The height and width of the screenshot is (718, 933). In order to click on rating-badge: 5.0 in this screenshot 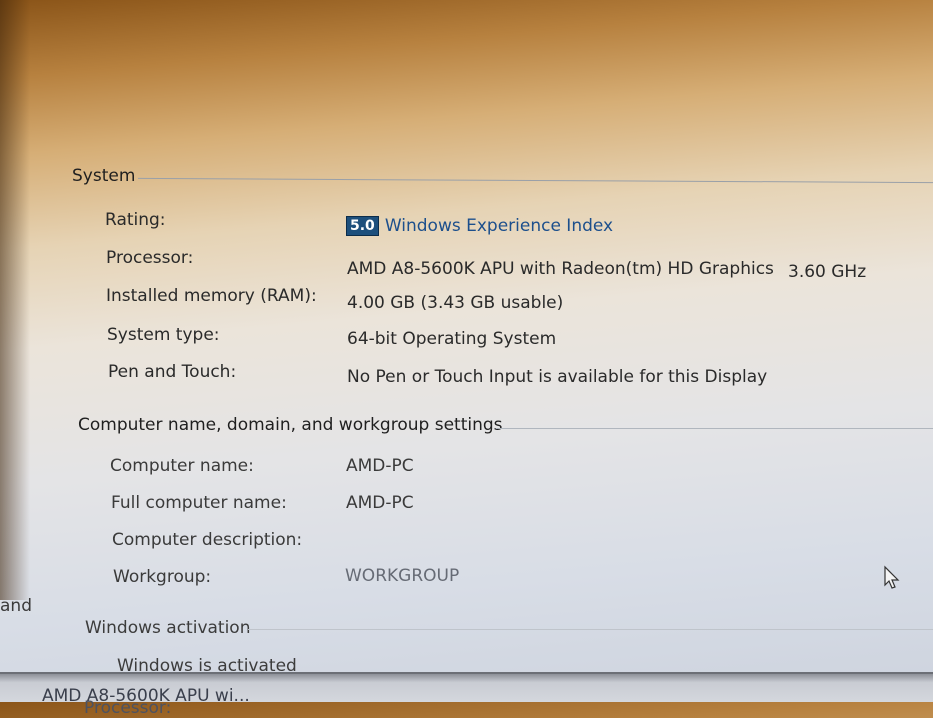, I will do `click(362, 226)`.